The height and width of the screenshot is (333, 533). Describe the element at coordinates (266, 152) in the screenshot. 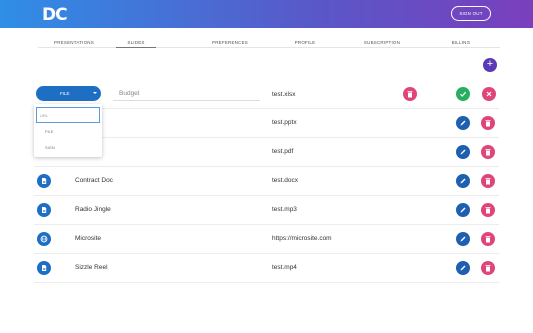

I see `slide-row: test.pdf` at that location.